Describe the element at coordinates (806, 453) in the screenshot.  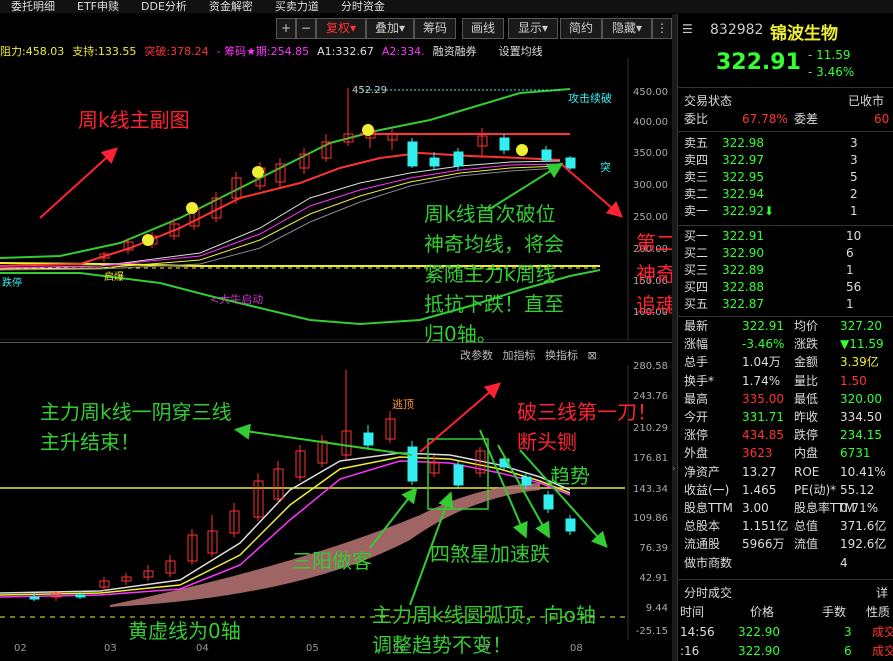
I see `stat-label: 内盘` at that location.